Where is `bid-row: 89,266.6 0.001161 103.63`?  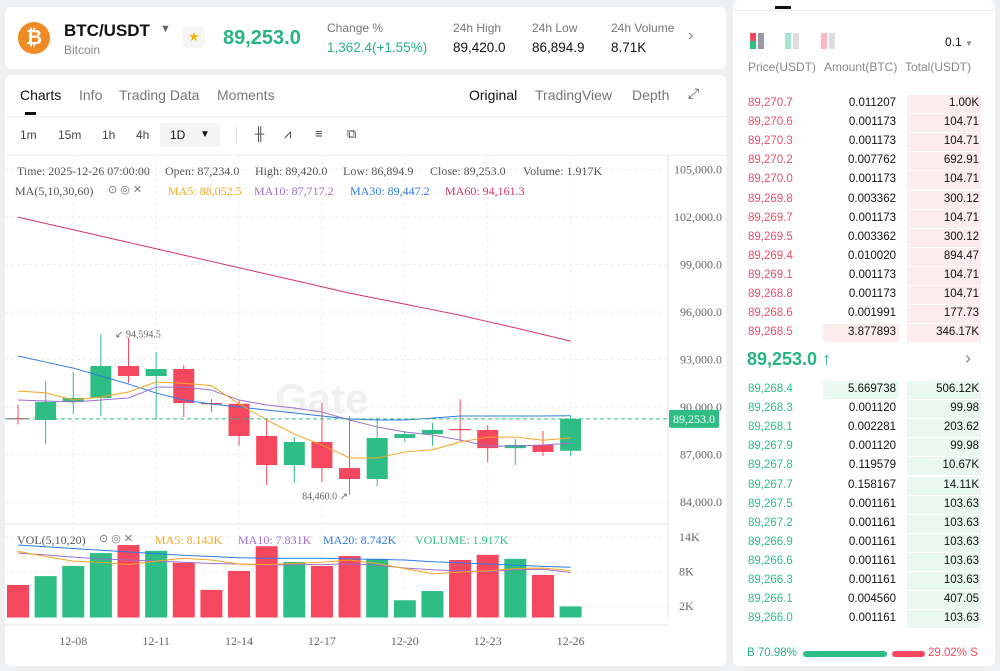
bid-row: 89,266.6 0.001161 103.63 is located at coordinates (864, 561).